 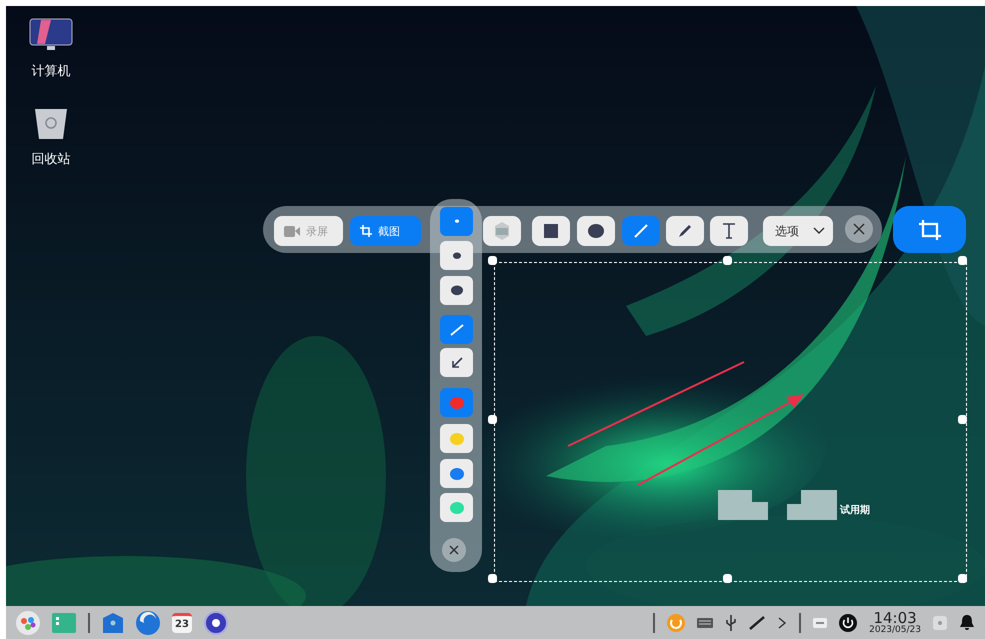 I want to click on monitor-icon, so click(x=51, y=35).